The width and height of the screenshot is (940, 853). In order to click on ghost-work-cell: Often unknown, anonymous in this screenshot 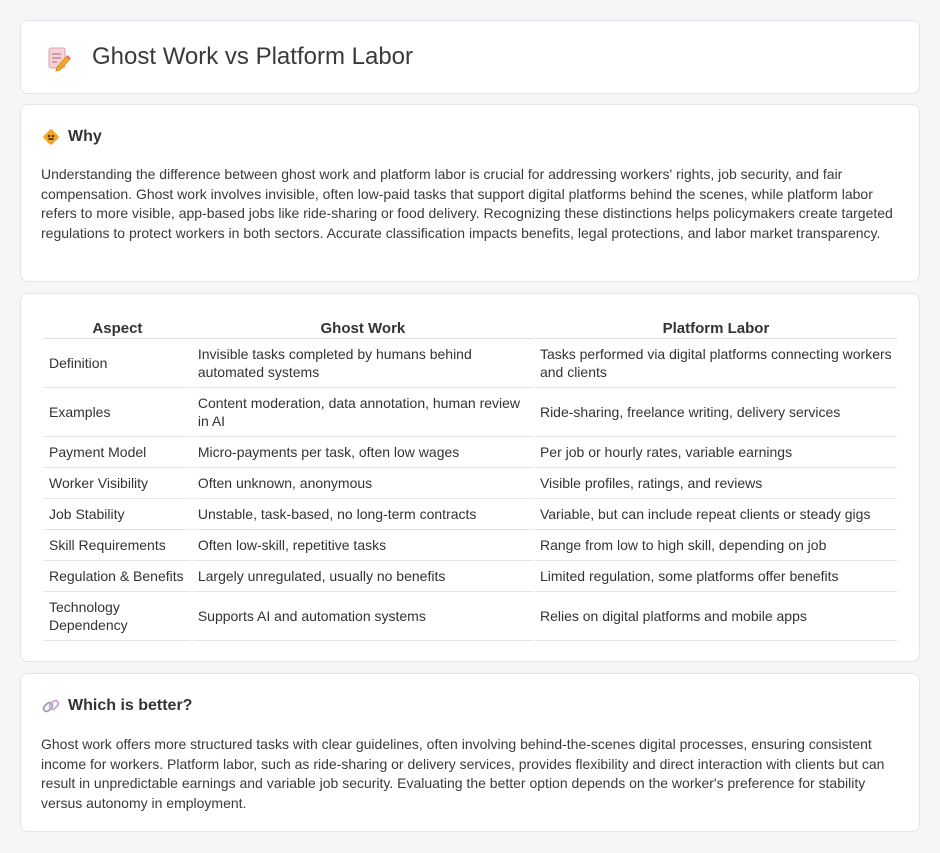, I will do `click(362, 483)`.